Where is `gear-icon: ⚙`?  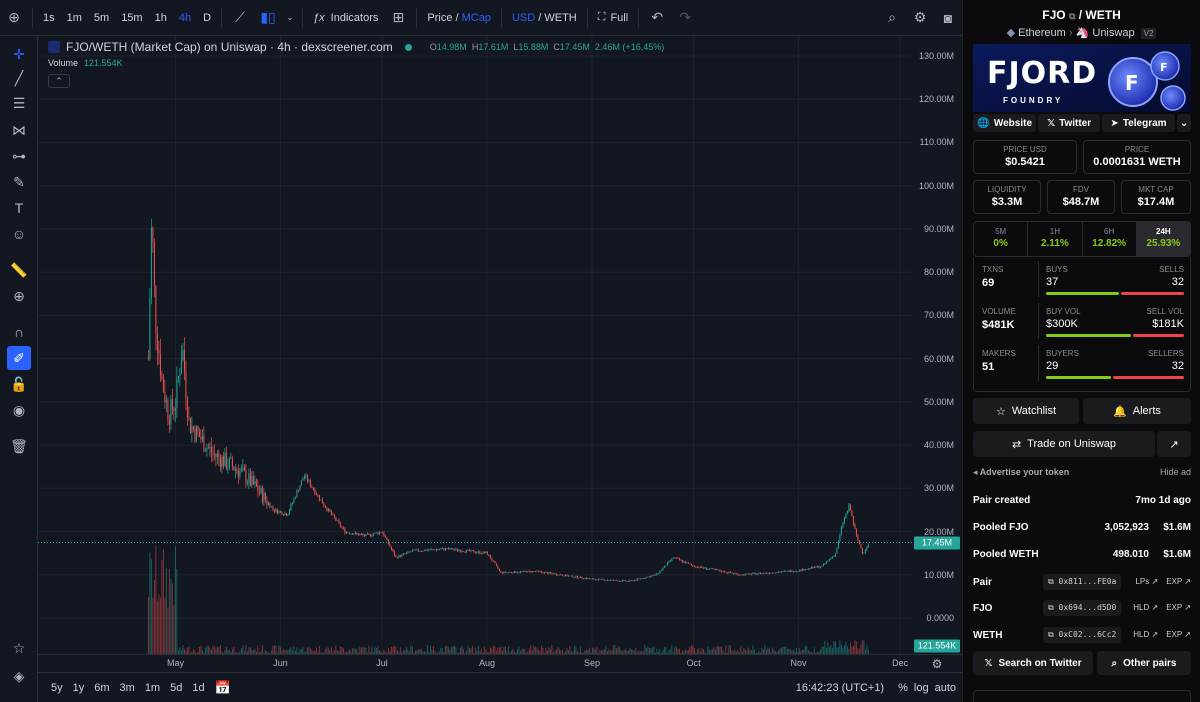 gear-icon: ⚙ is located at coordinates (920, 18).